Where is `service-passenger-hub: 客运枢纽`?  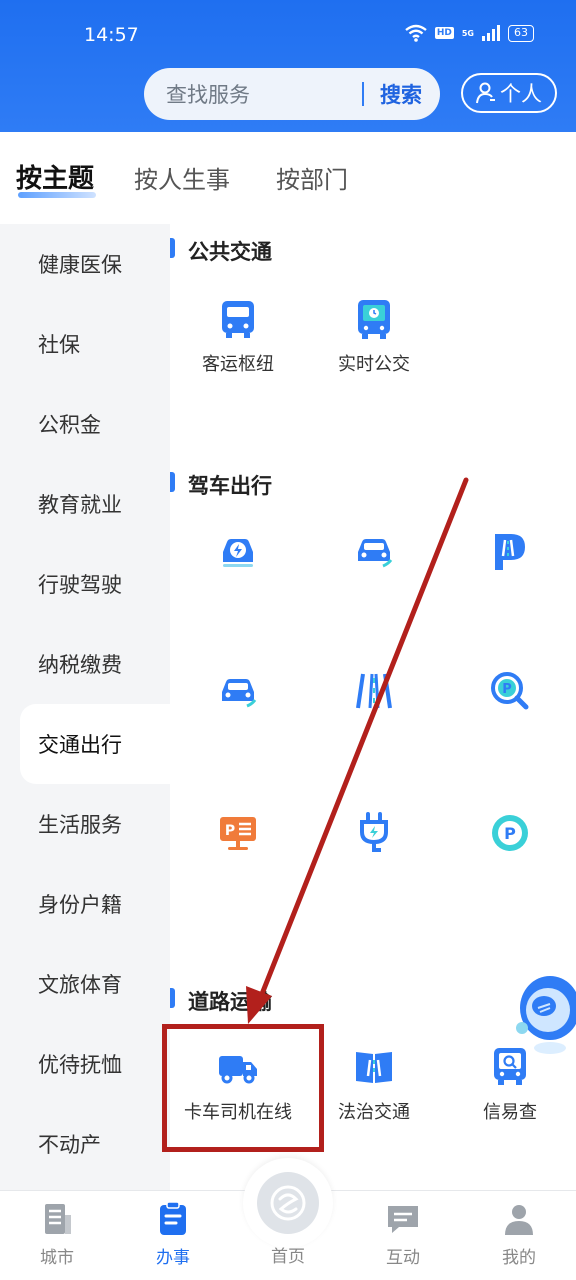 service-passenger-hub: 客运枢纽 is located at coordinates (238, 337).